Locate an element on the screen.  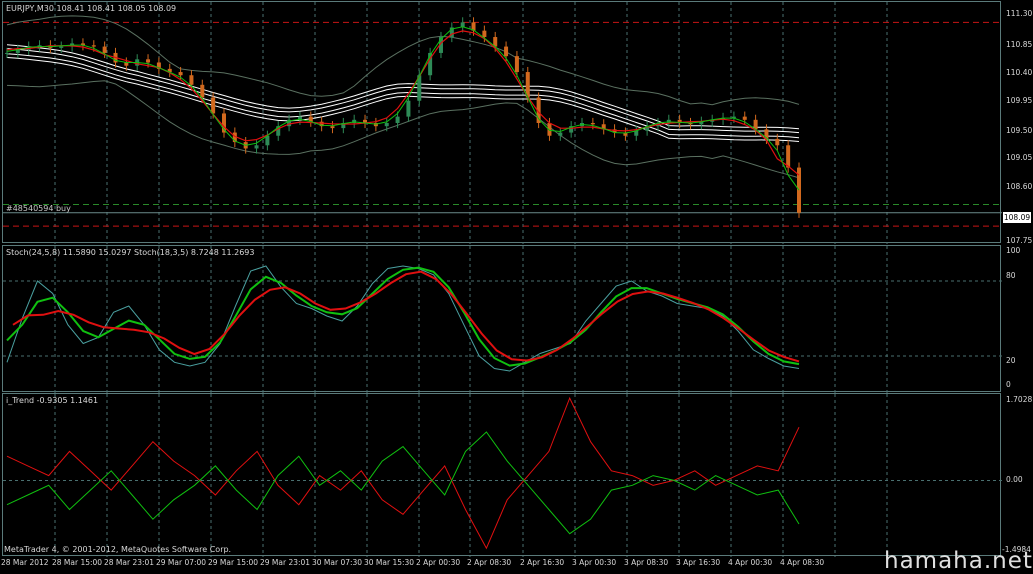
stoch-tick: 100 is located at coordinates (1013, 250).